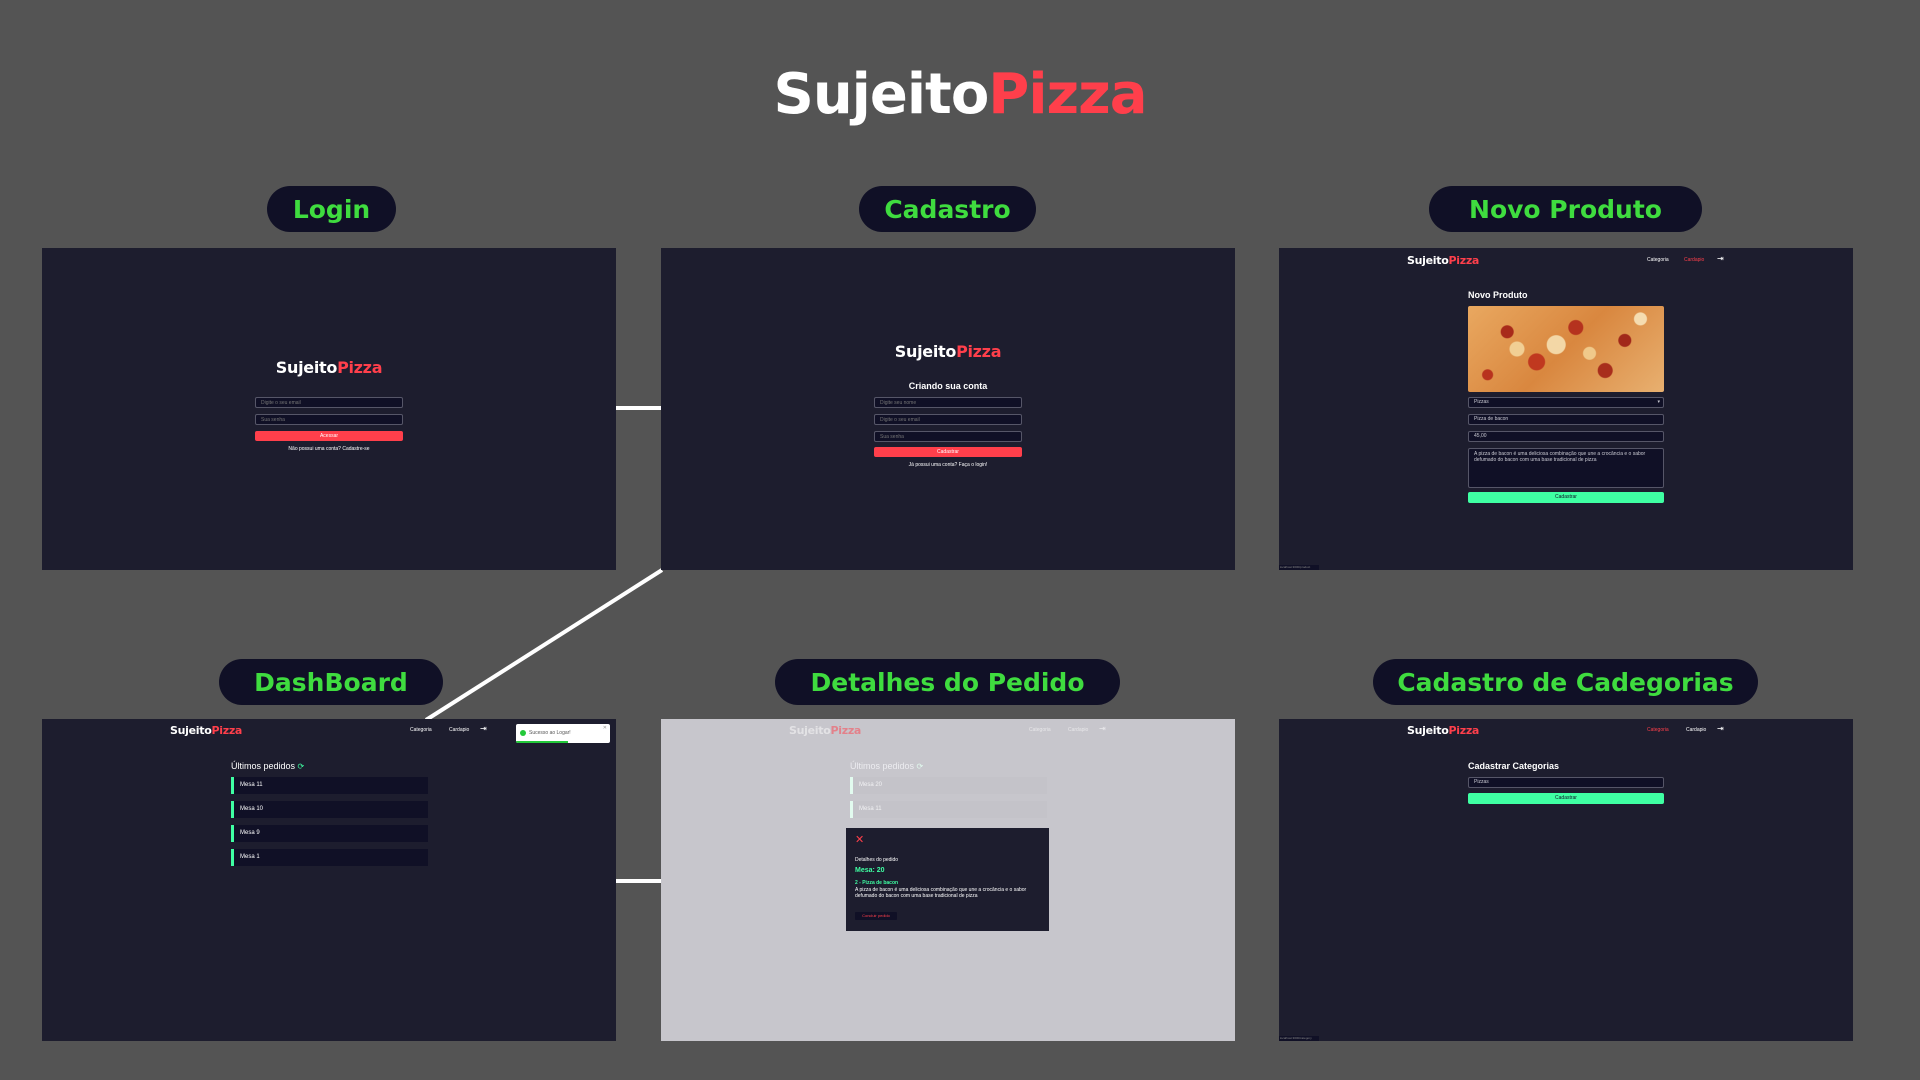  I want to click on modal-table: Mesa: 20, so click(870, 870).